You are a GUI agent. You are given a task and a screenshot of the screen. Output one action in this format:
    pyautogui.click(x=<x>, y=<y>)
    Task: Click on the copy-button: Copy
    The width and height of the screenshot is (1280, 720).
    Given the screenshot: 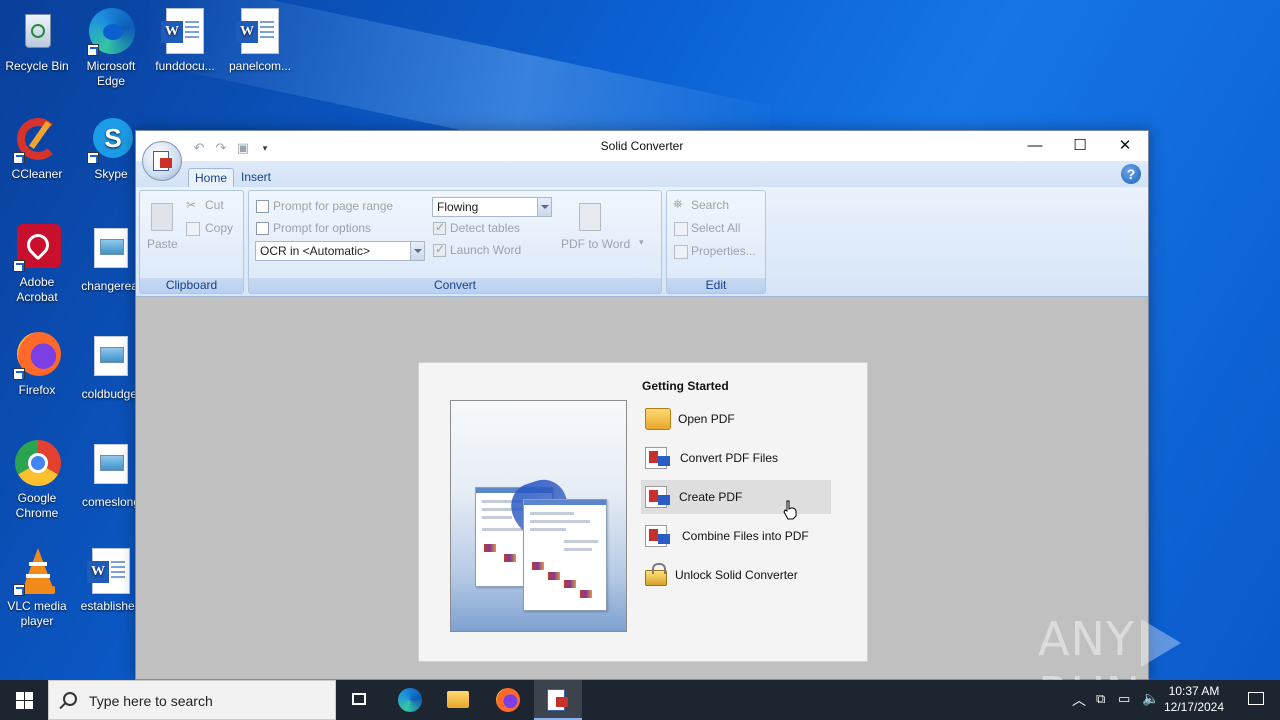 What is the action you would take?
    pyautogui.click(x=212, y=229)
    